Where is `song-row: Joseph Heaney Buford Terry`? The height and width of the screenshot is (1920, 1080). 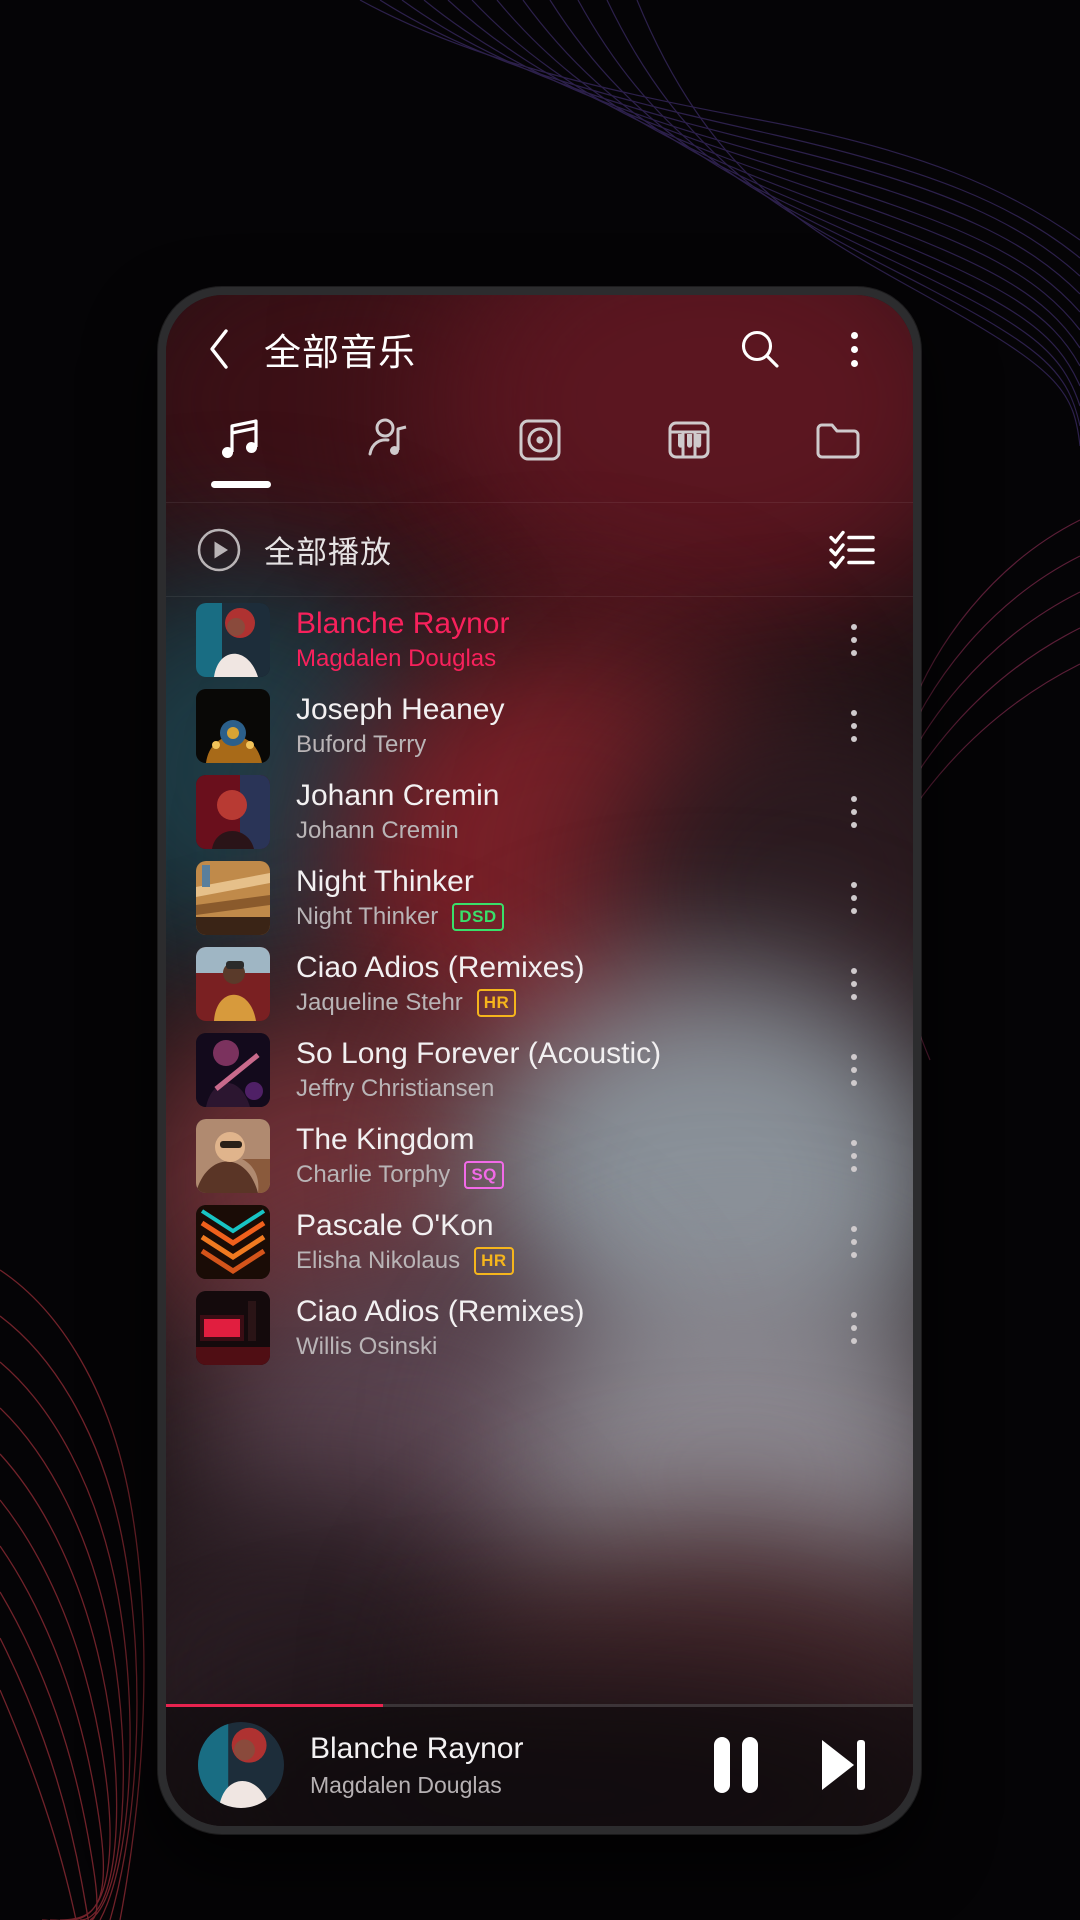
song-row: Joseph Heaney Buford Terry is located at coordinates (539, 726).